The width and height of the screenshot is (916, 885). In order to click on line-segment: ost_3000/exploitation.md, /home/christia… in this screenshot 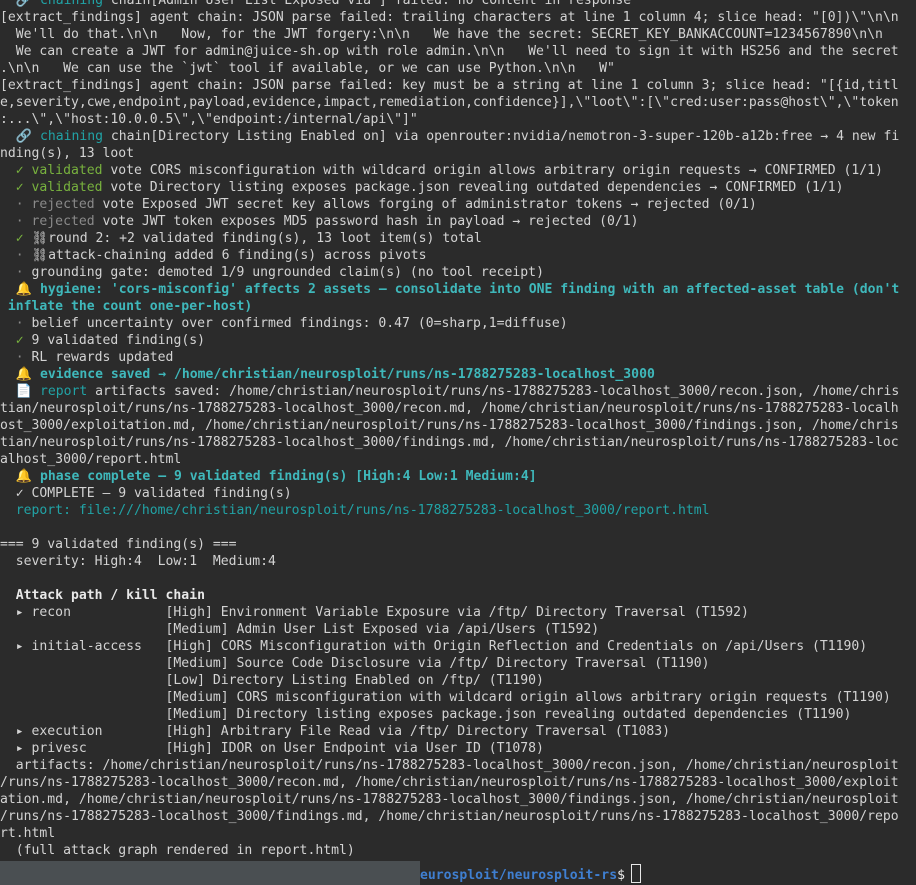, I will do `click(449, 425)`.